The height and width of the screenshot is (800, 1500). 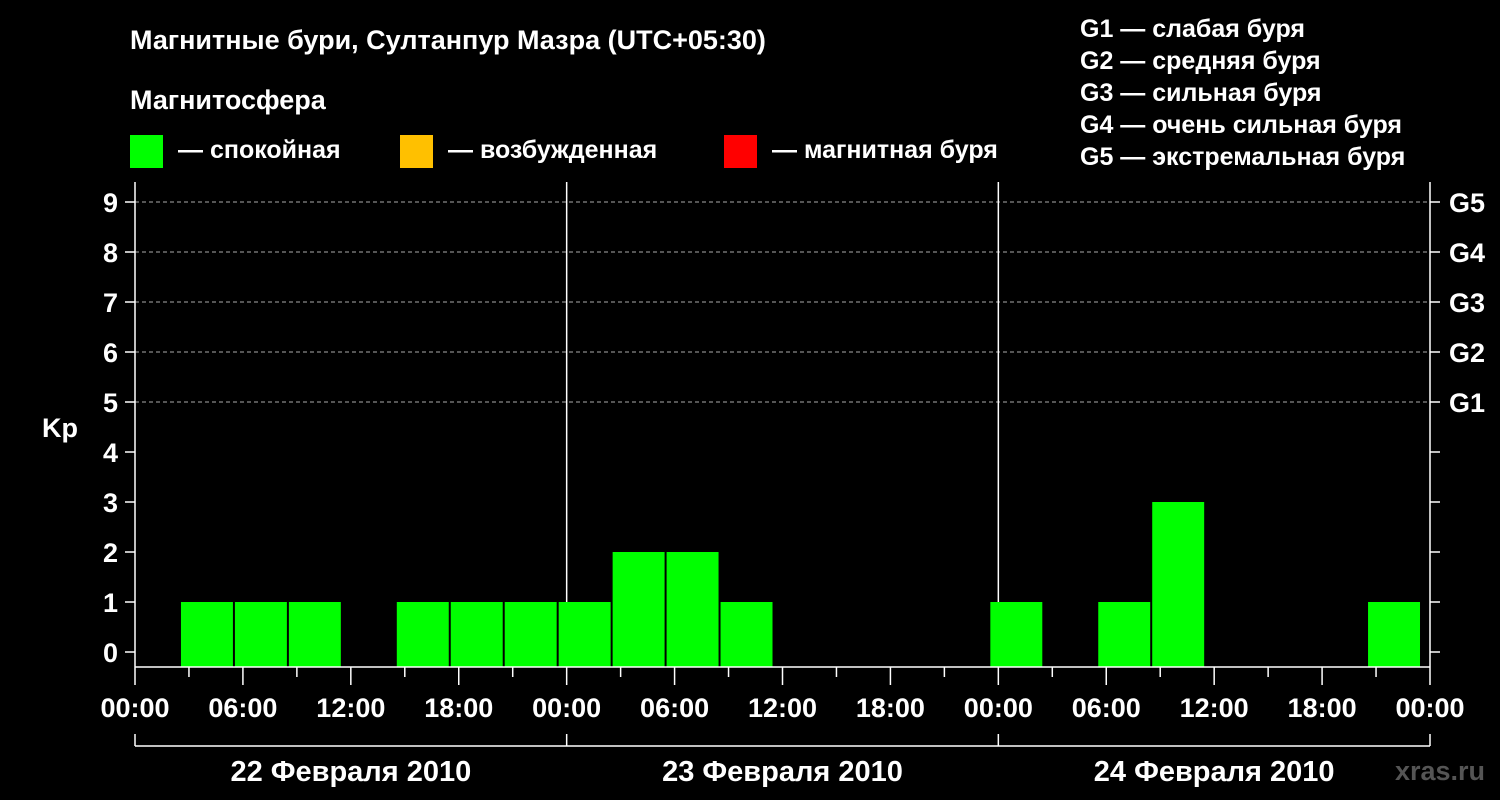 What do you see at coordinates (1467, 253) in the screenshot?
I see `right-tick-label-G4: G4` at bounding box center [1467, 253].